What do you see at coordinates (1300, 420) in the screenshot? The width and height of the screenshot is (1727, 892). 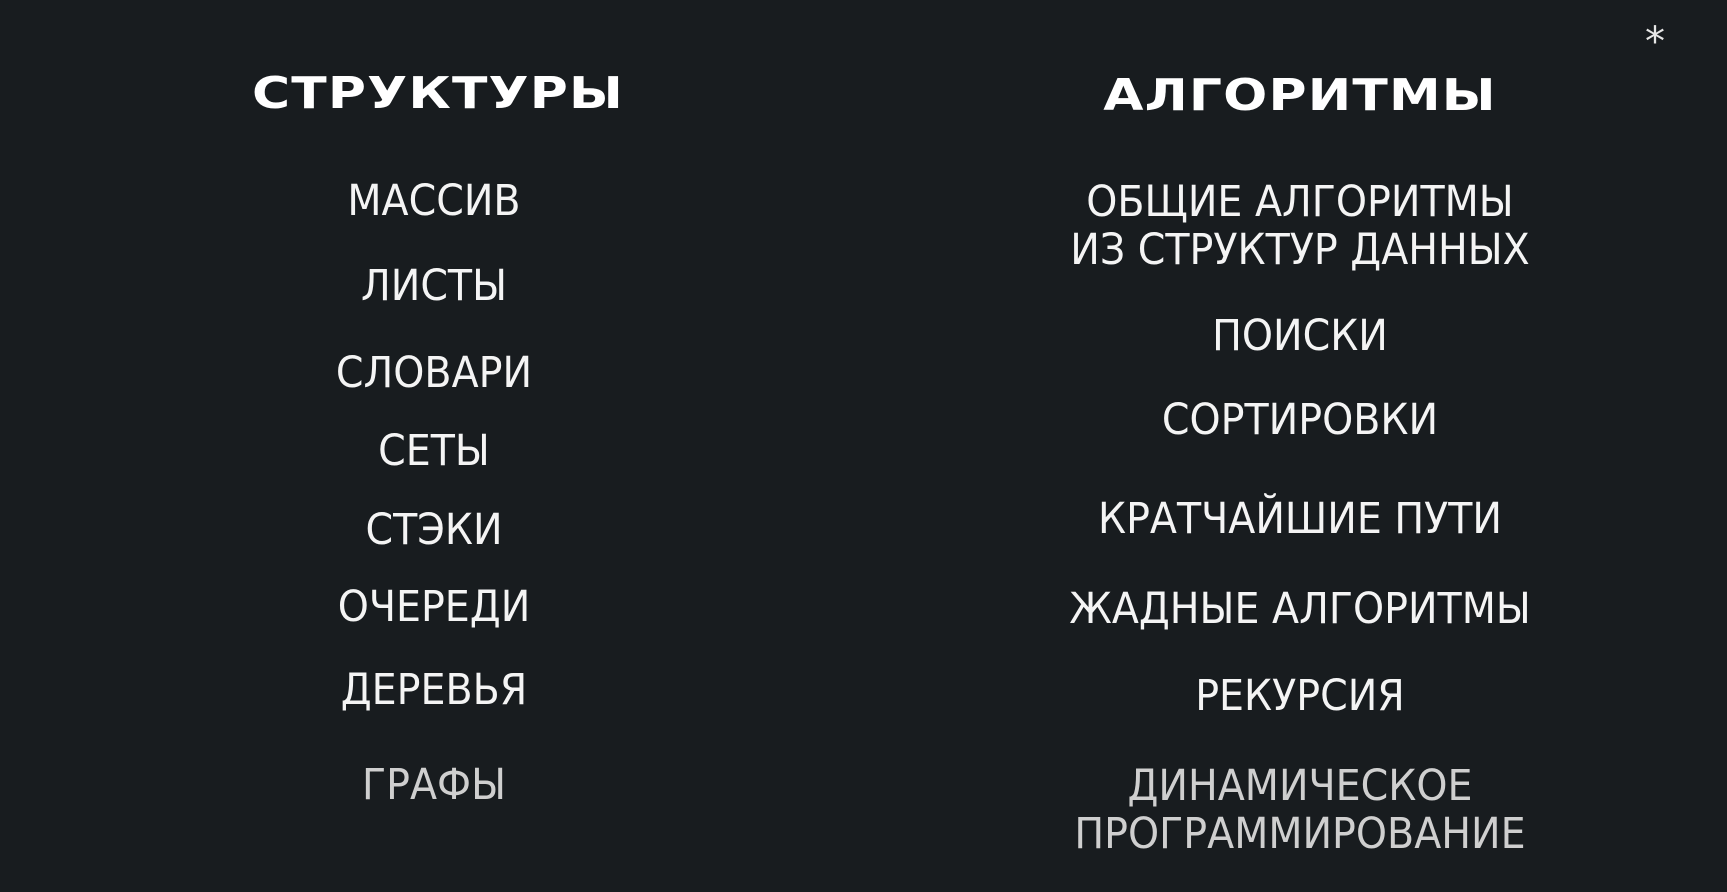 I see `algorithm-item-sorting: СОРТИРОВКИ` at bounding box center [1300, 420].